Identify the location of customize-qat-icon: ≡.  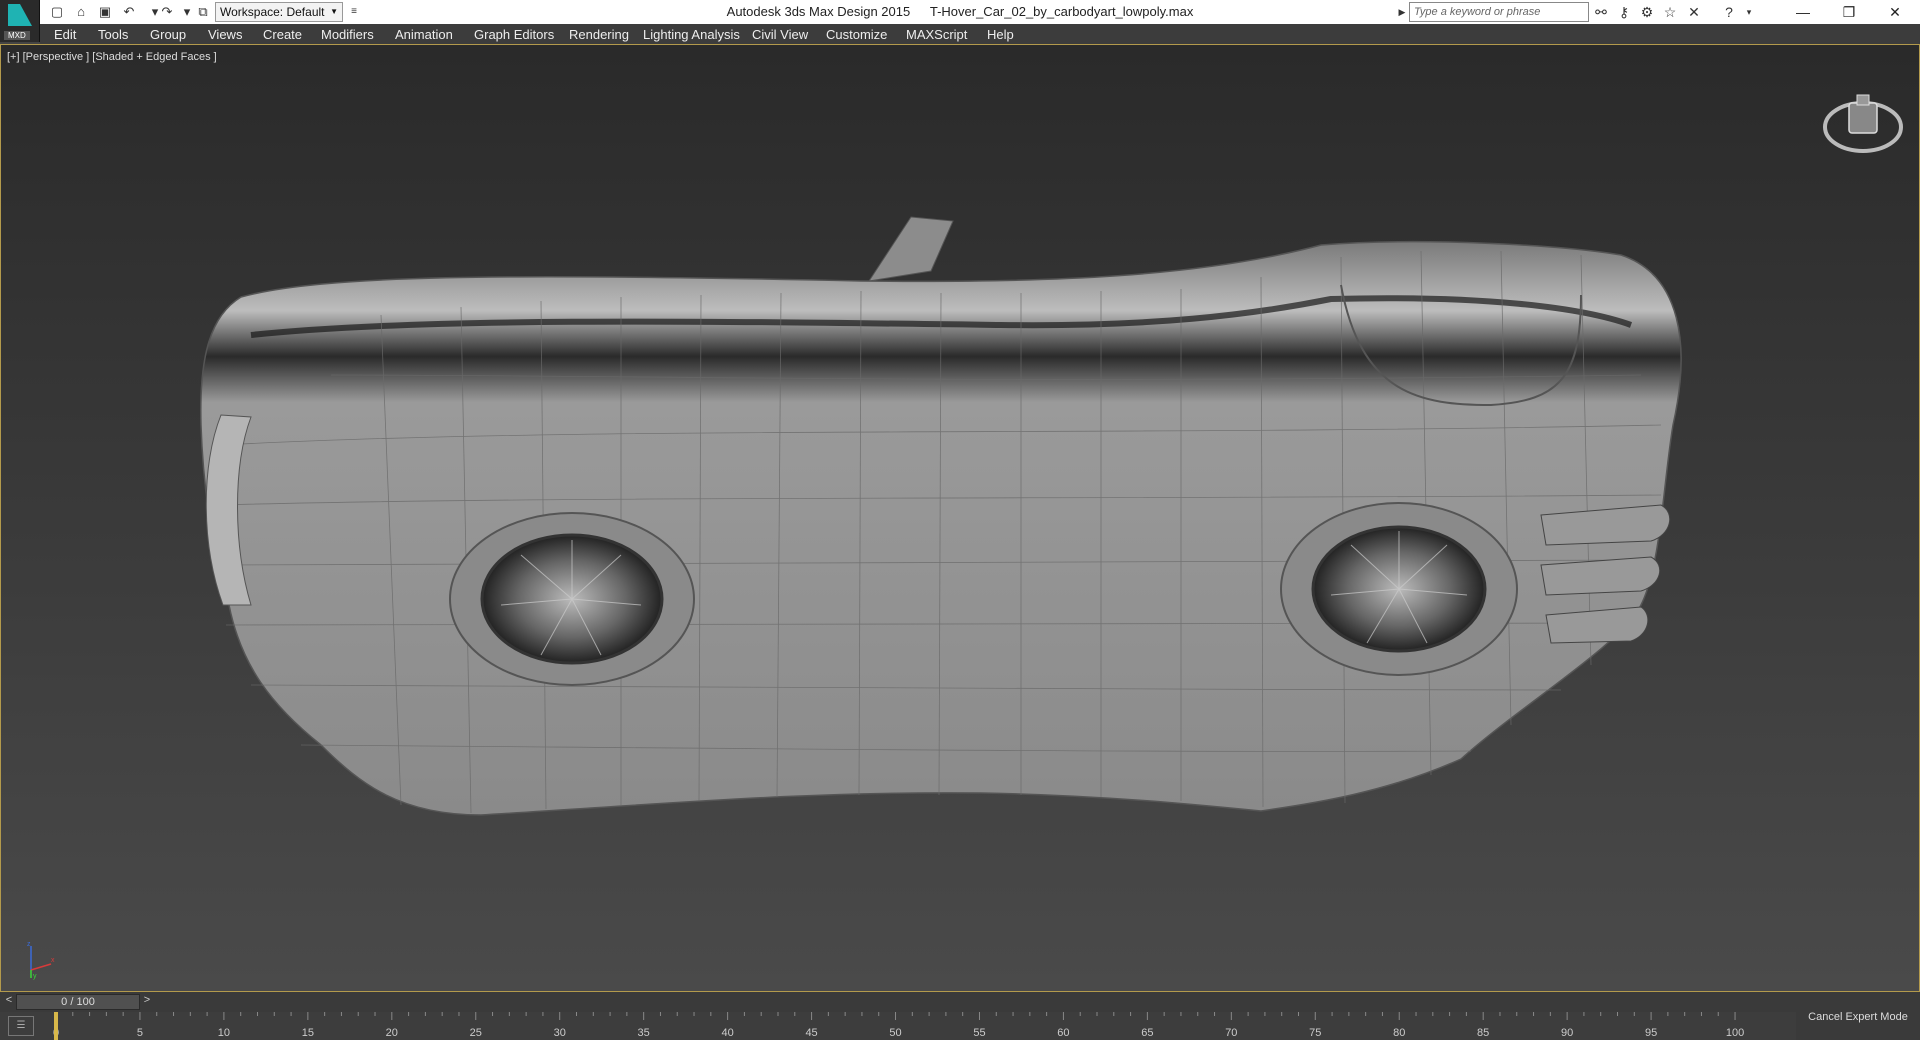
(354, 12).